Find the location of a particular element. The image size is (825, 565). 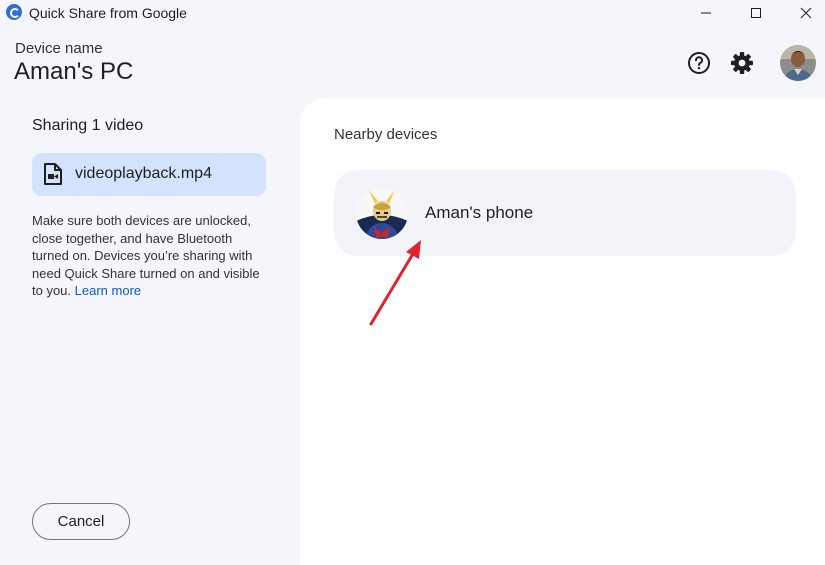

learn-more-link: Learn more is located at coordinates (108, 290).